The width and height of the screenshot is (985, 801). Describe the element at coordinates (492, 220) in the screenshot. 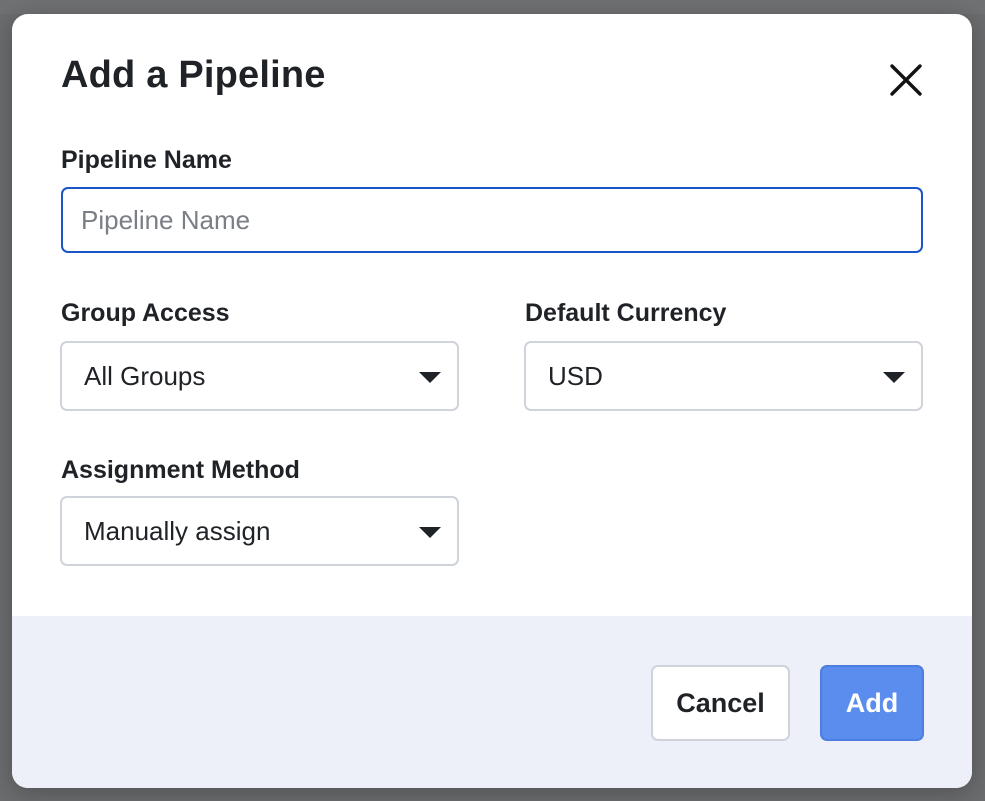

I see `pipeline-name-input` at that location.